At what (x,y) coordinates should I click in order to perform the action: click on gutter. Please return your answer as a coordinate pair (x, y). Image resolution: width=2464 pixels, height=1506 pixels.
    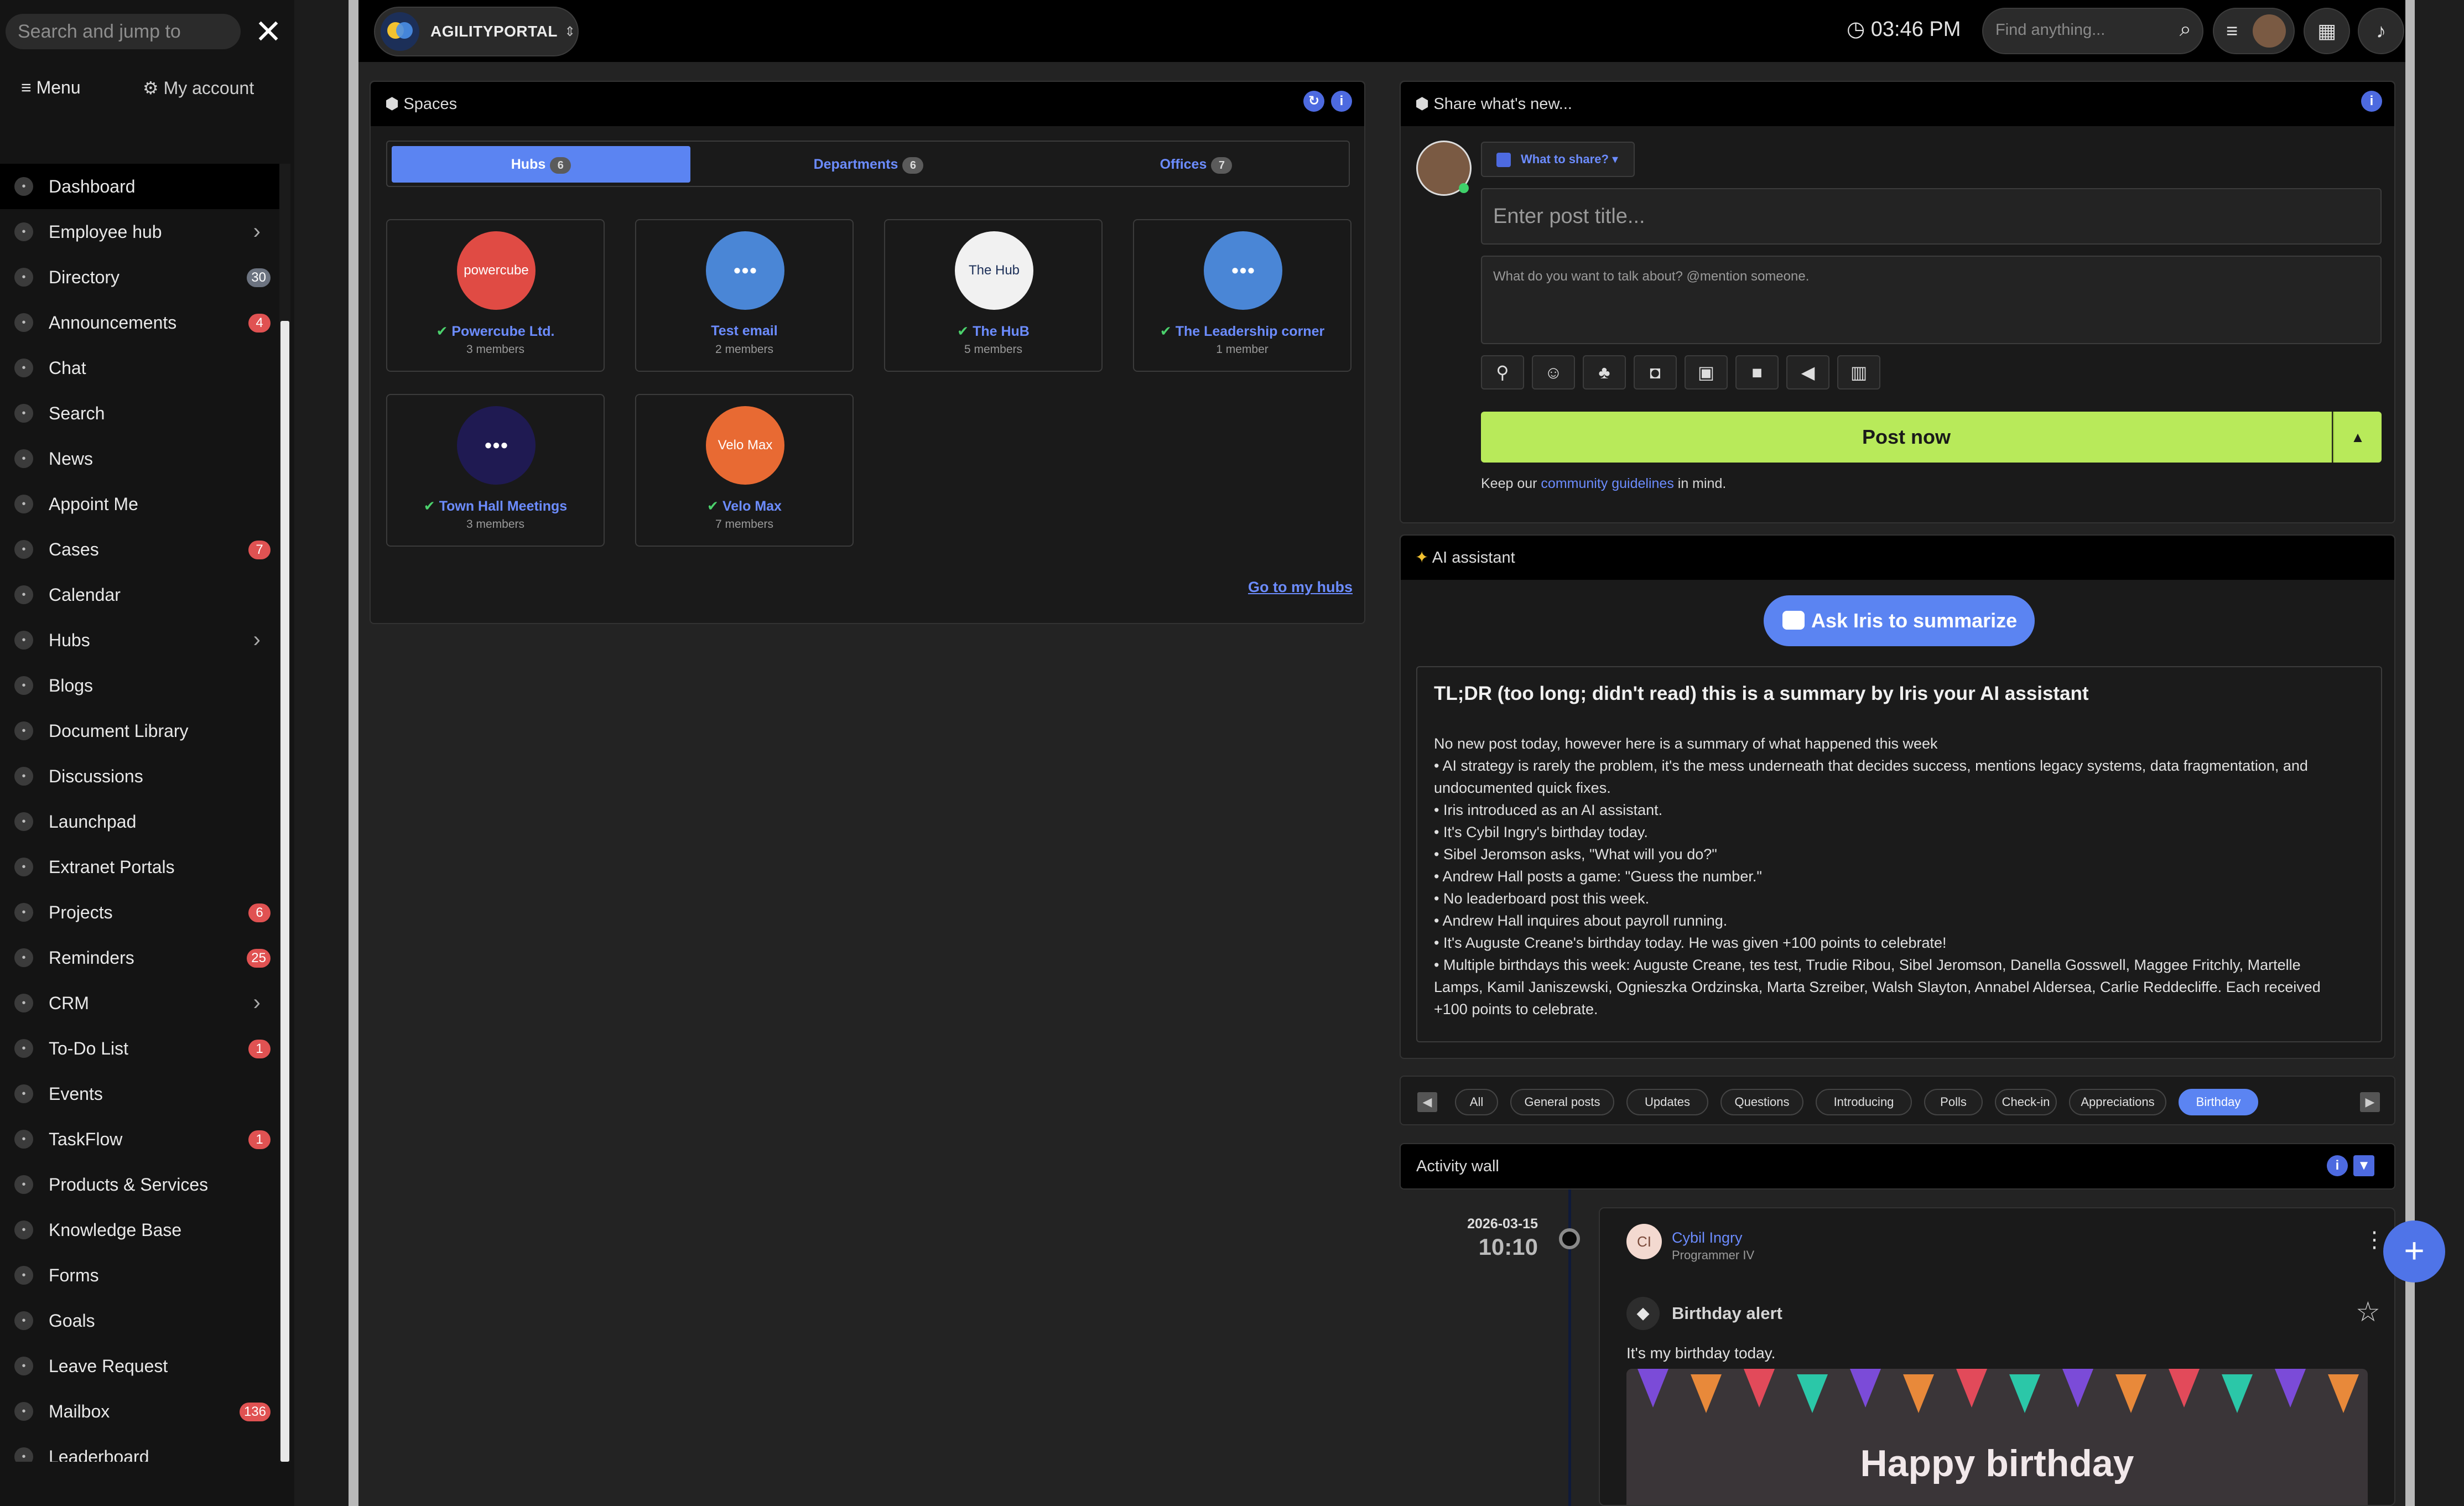
    Looking at the image, I should click on (325, 753).